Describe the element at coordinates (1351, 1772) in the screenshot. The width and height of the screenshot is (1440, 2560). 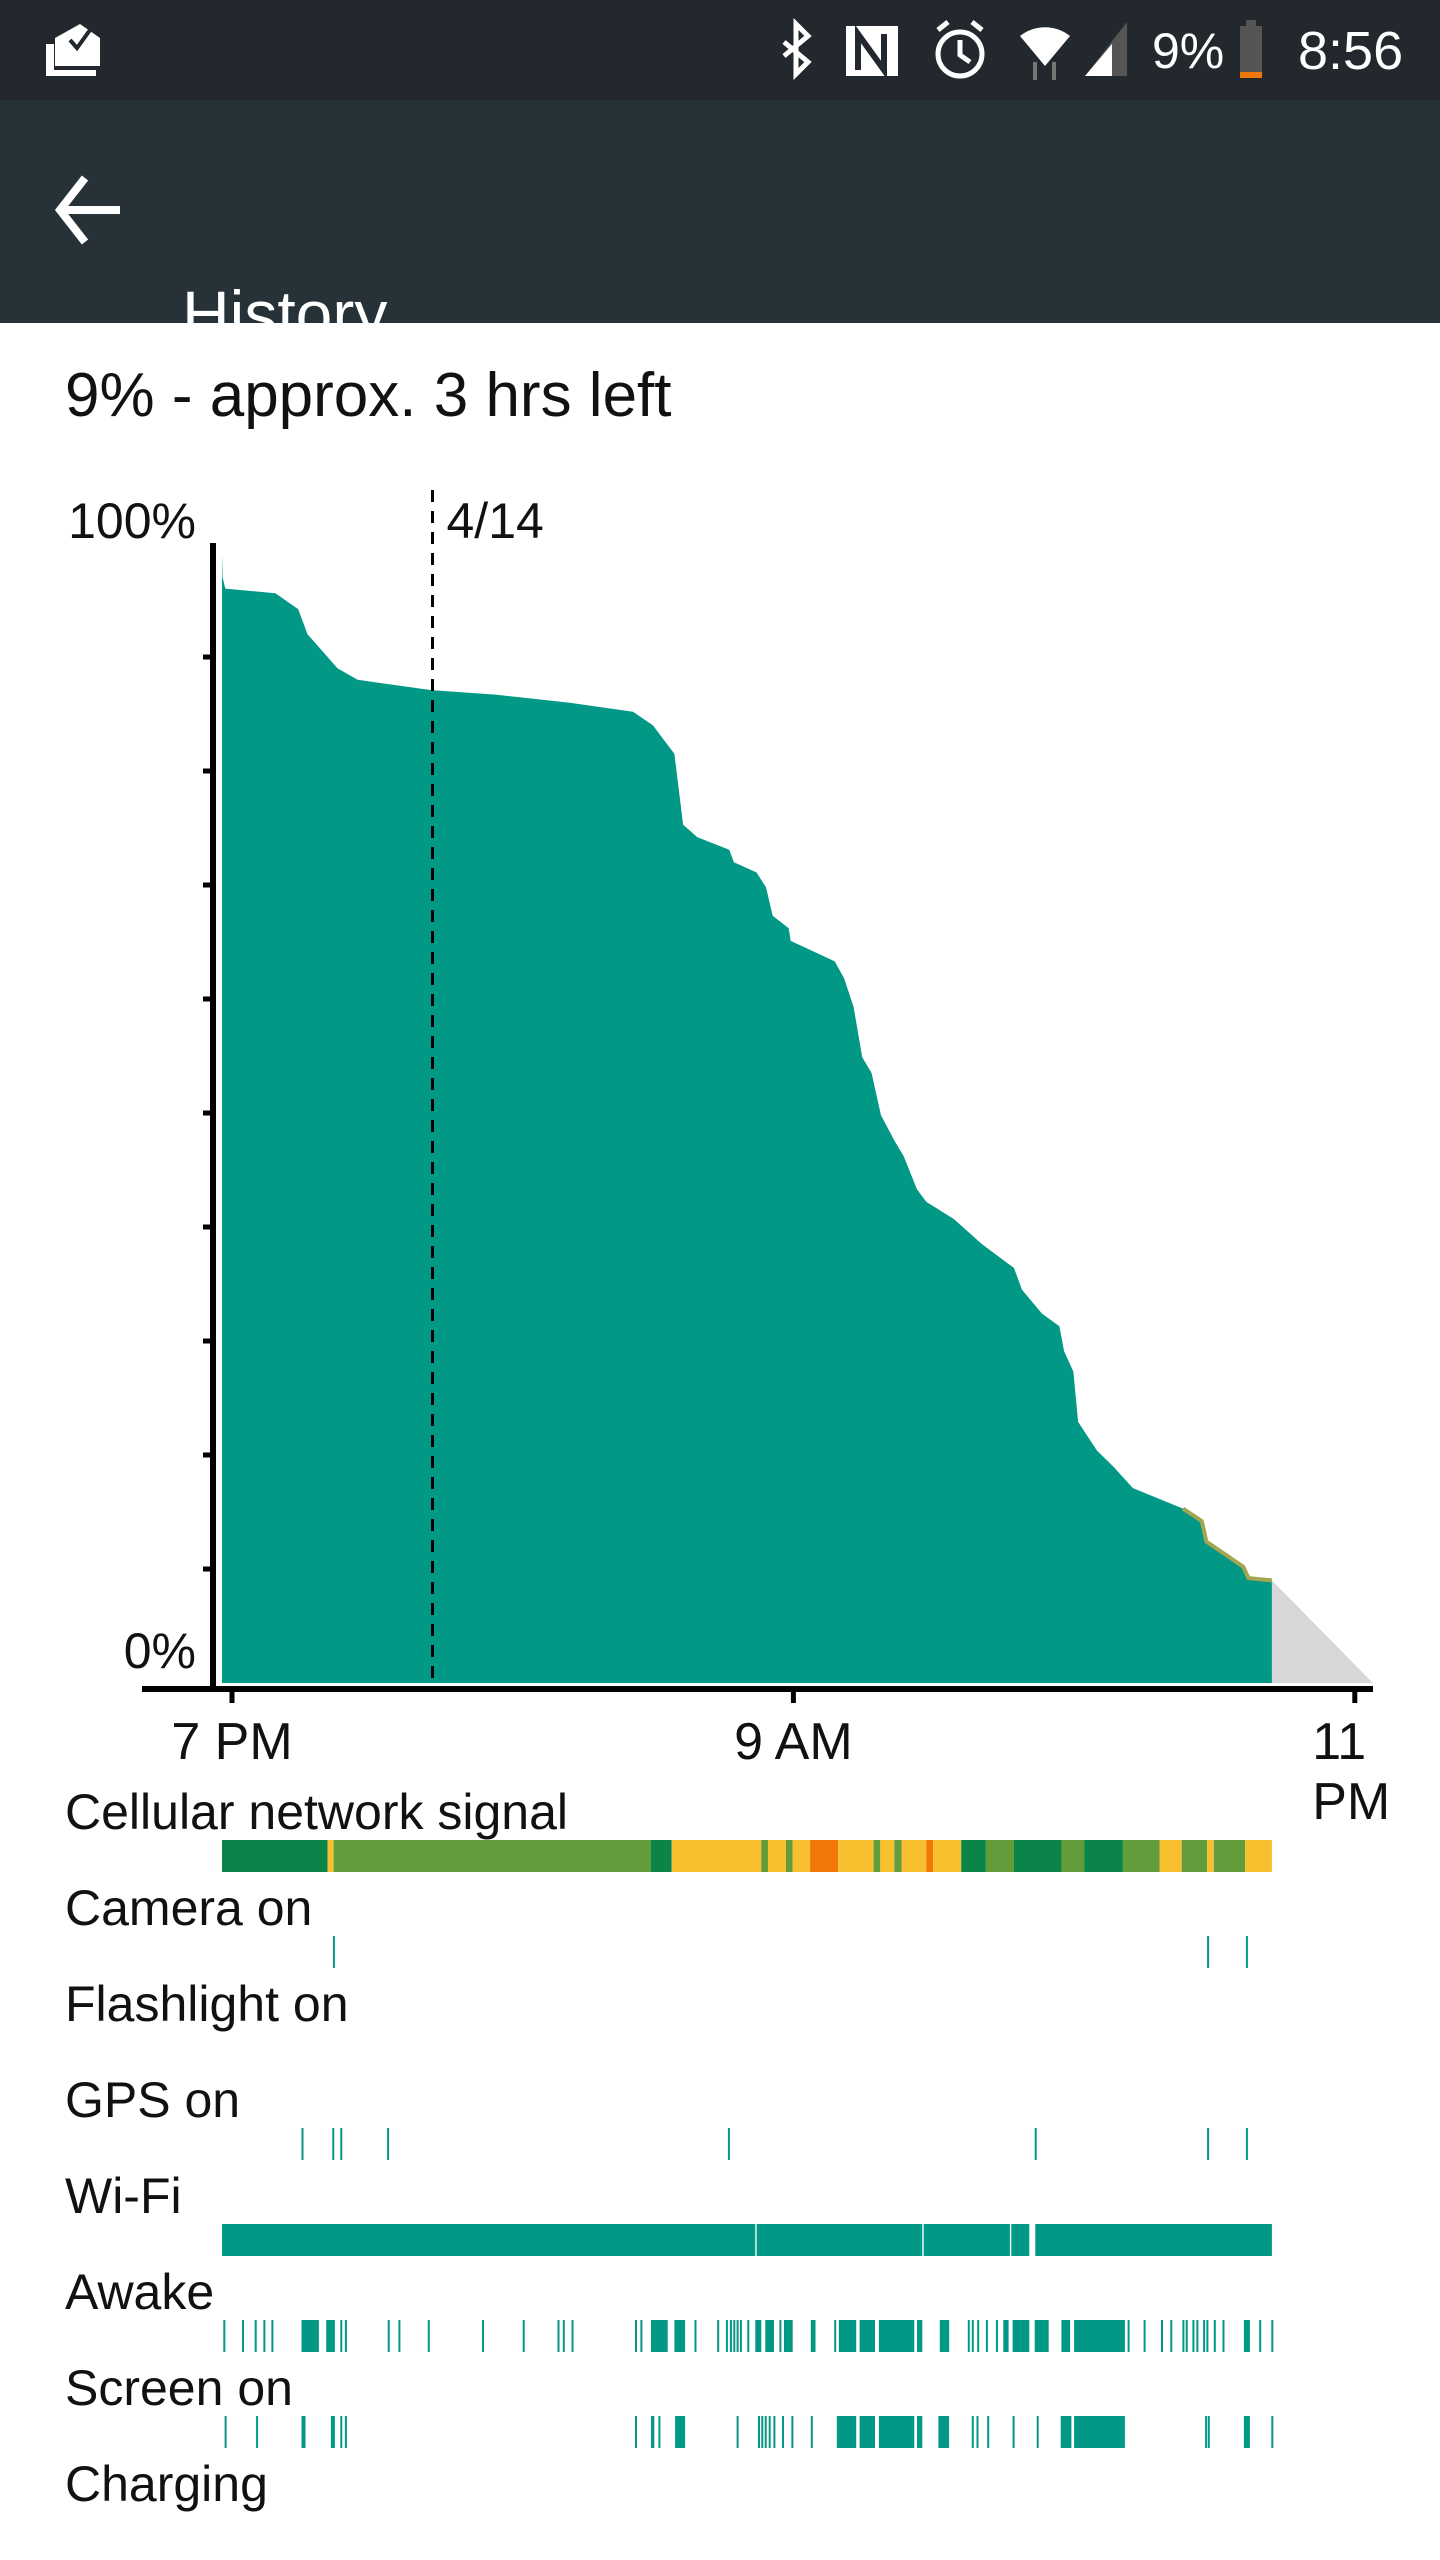
I see `x-tick-label: 11 PM` at that location.